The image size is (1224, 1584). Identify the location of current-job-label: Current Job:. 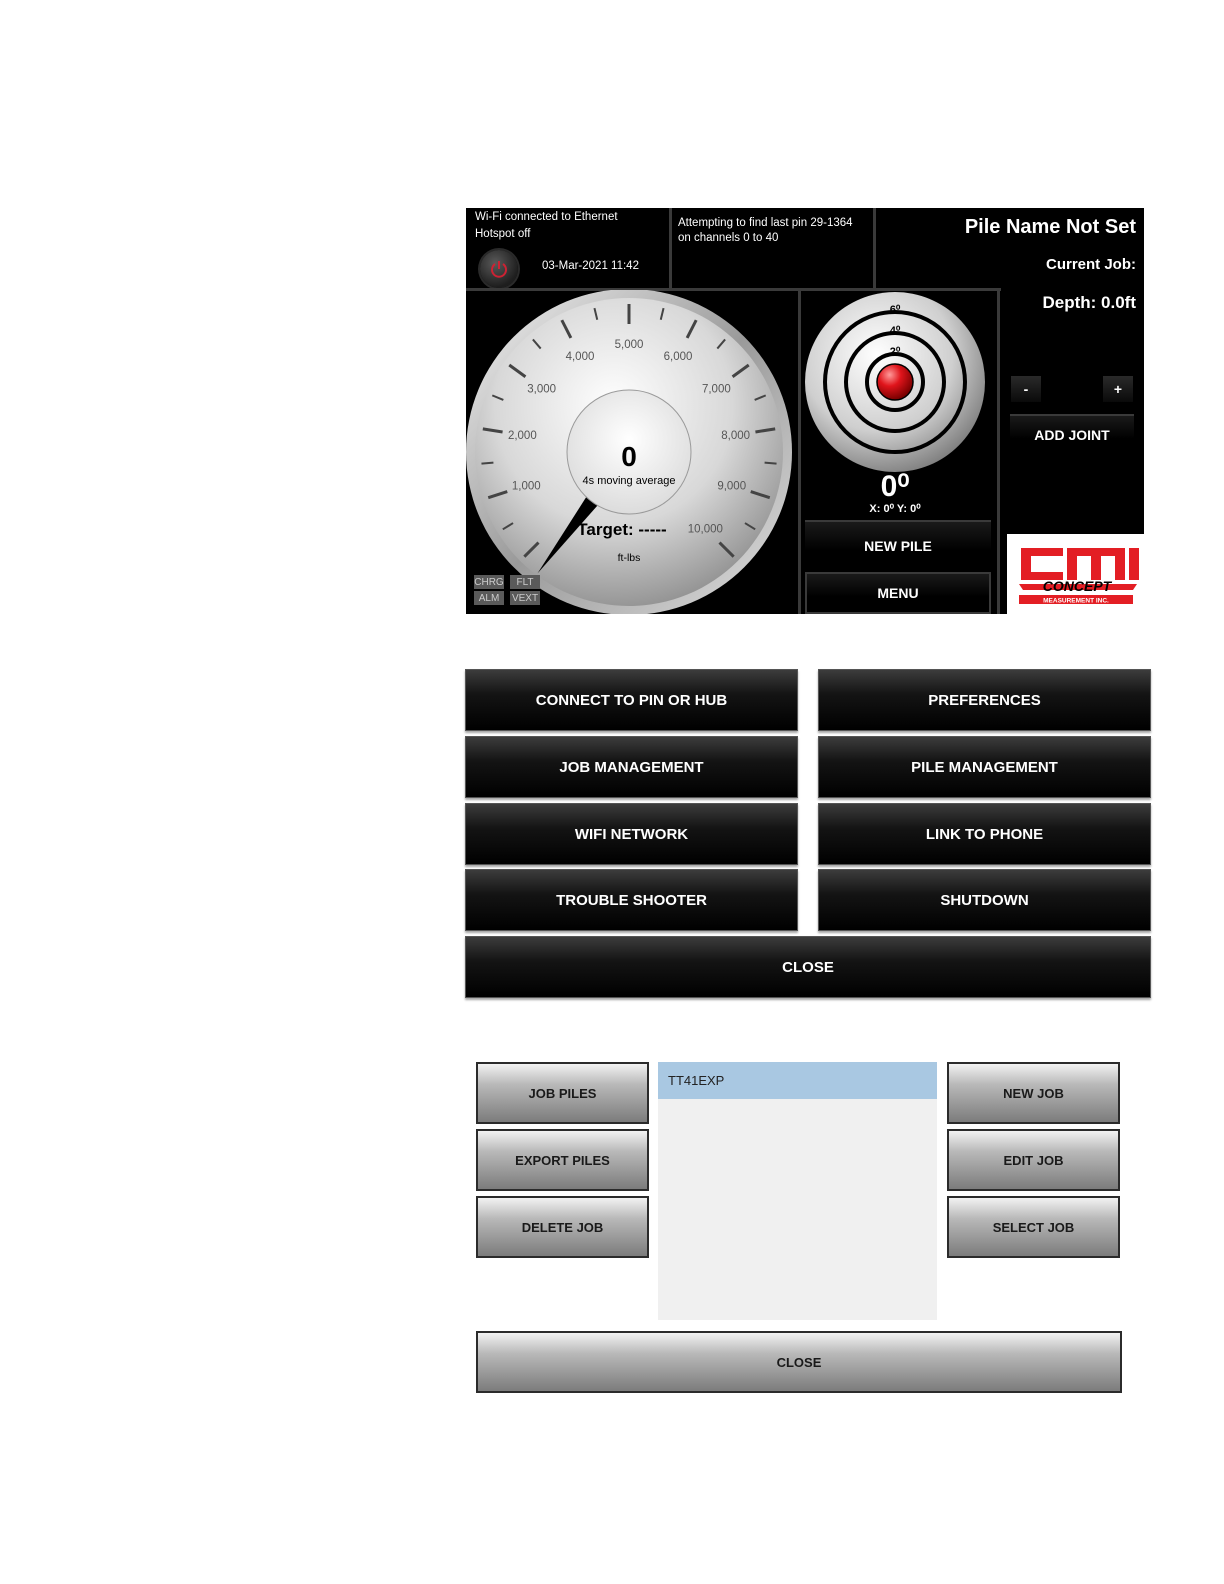
(1091, 264).